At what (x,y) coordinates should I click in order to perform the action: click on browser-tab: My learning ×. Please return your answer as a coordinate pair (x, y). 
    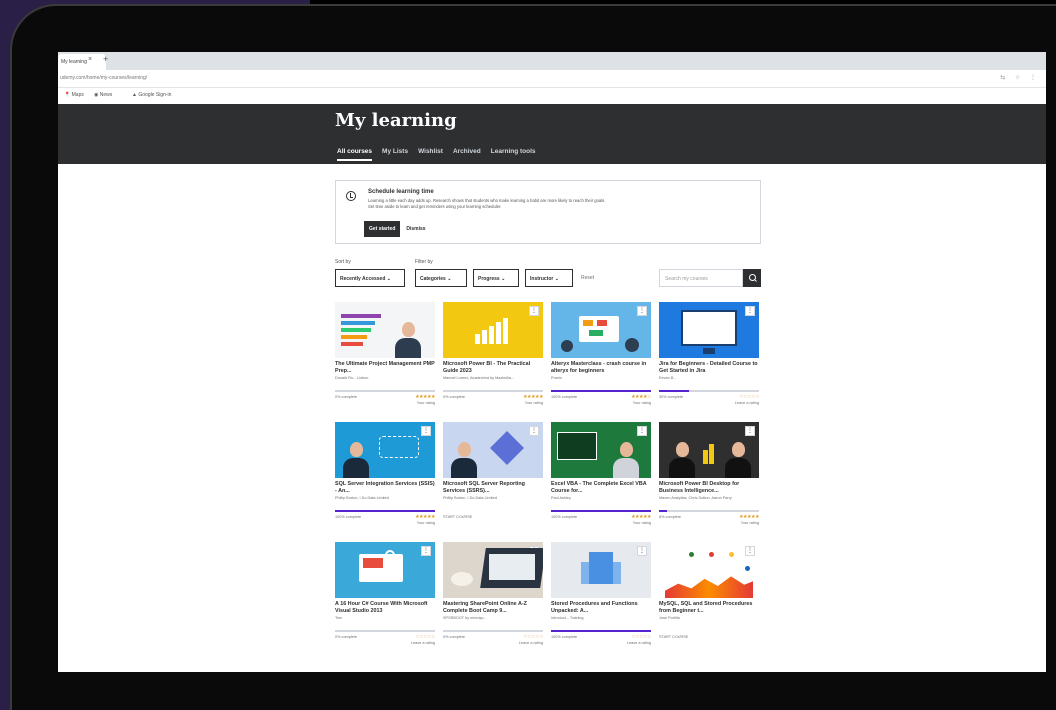
    Looking at the image, I should click on (82, 62).